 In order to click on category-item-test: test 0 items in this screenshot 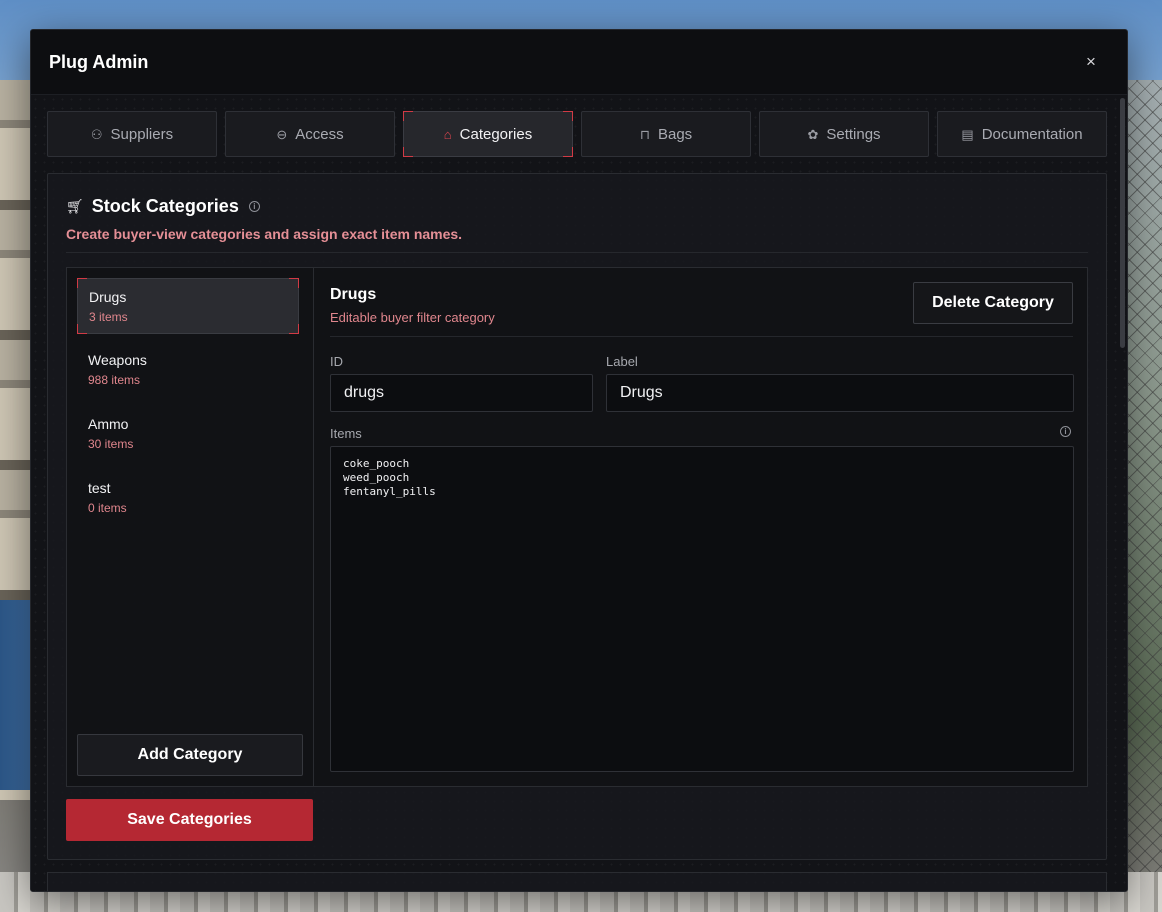, I will do `click(188, 498)`.